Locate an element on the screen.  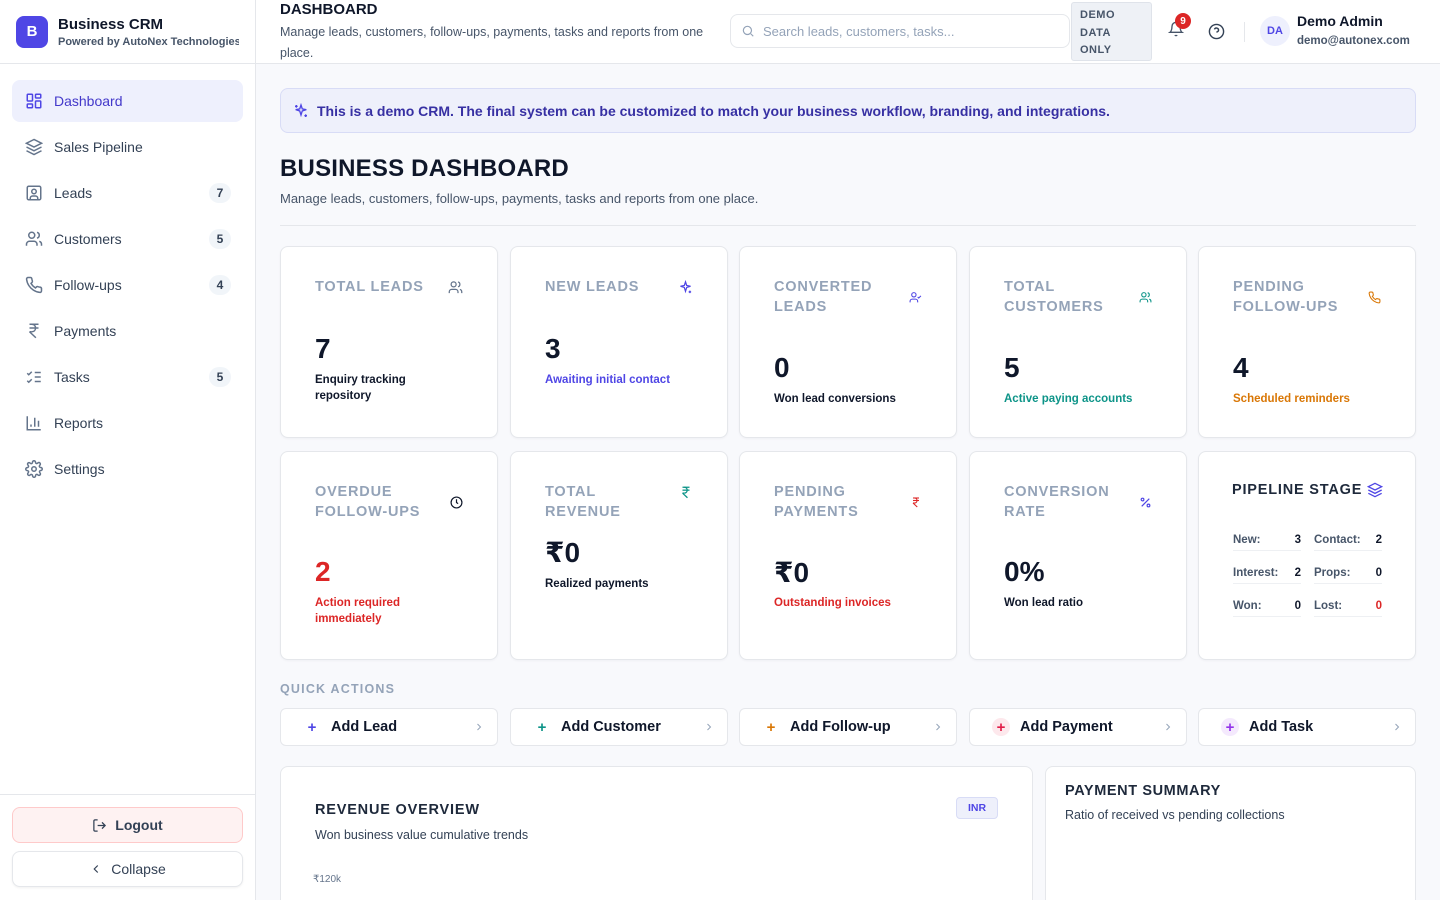
clock-icon is located at coordinates (456, 502).